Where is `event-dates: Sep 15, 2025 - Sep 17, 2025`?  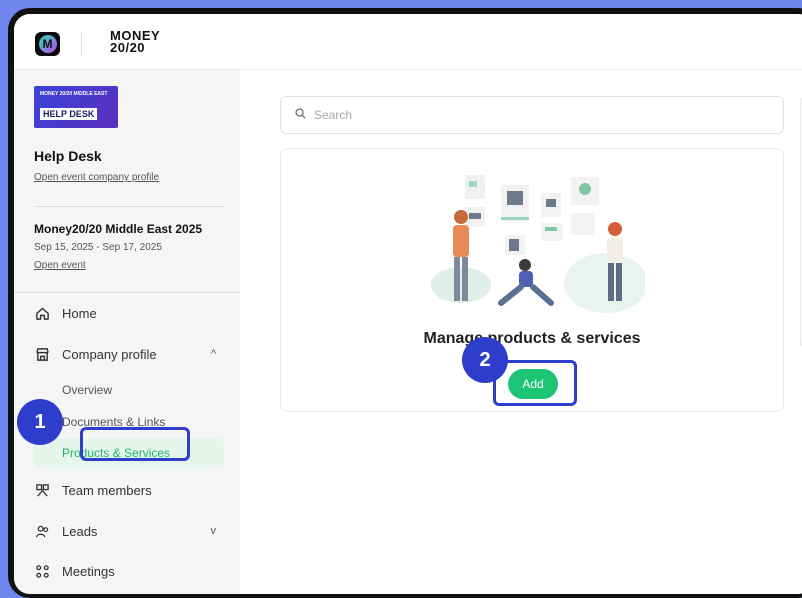 event-dates: Sep 15, 2025 - Sep 17, 2025 is located at coordinates (98, 247).